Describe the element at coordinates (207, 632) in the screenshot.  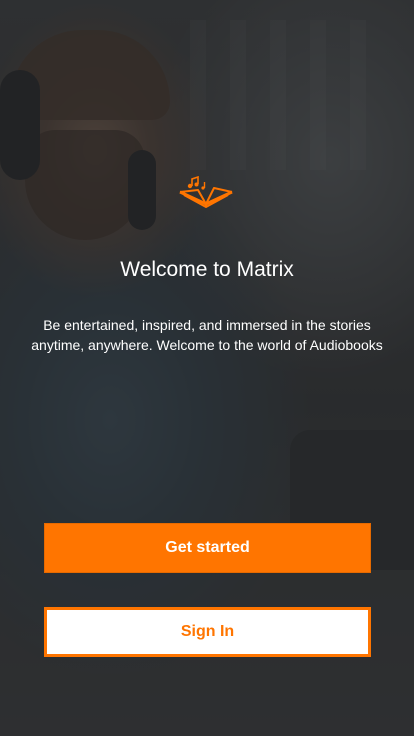
I see `sign-in-button: Sign In` at that location.